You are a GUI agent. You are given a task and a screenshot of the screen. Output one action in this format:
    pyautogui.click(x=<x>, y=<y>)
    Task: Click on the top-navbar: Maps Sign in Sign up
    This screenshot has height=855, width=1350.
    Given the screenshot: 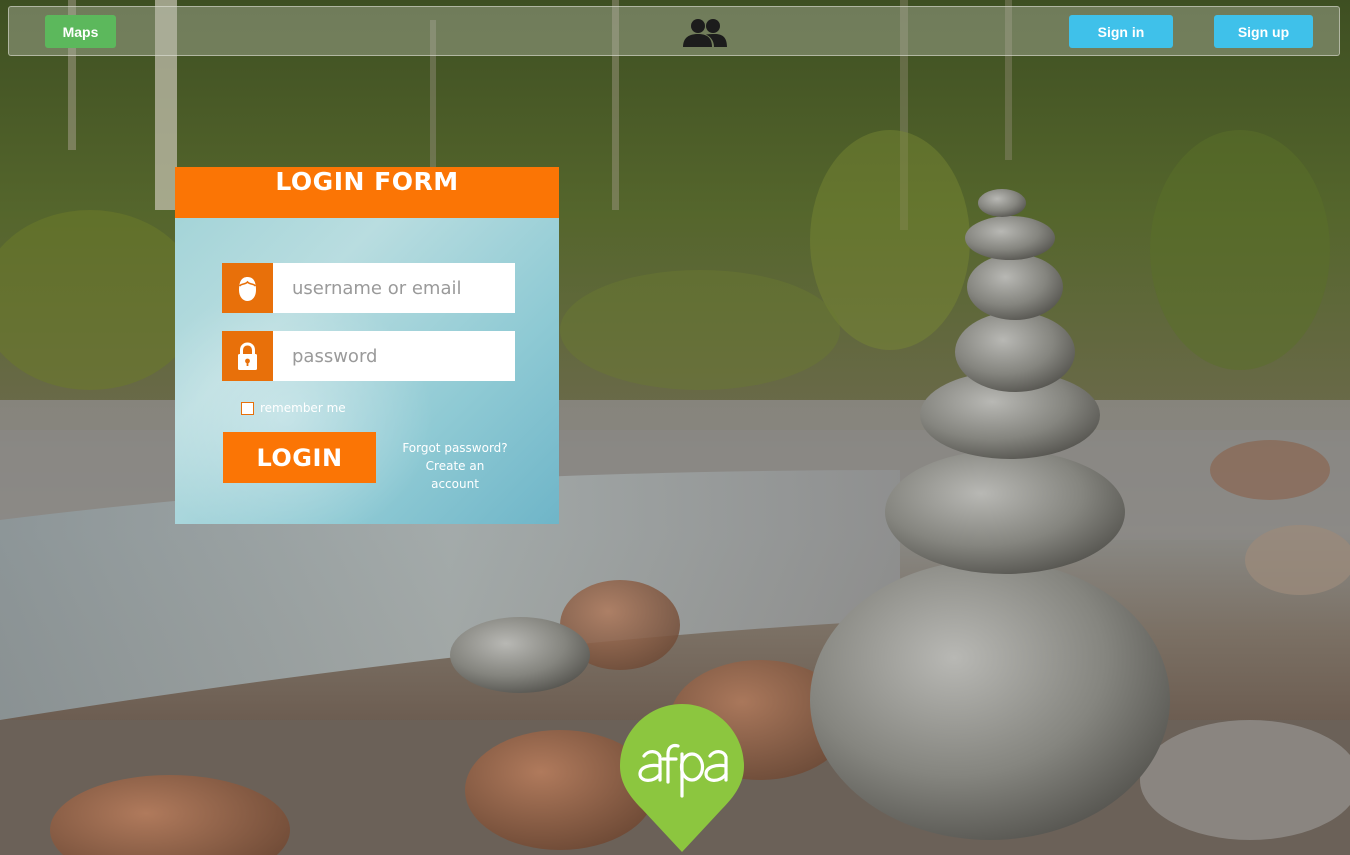 What is the action you would take?
    pyautogui.click(x=674, y=31)
    